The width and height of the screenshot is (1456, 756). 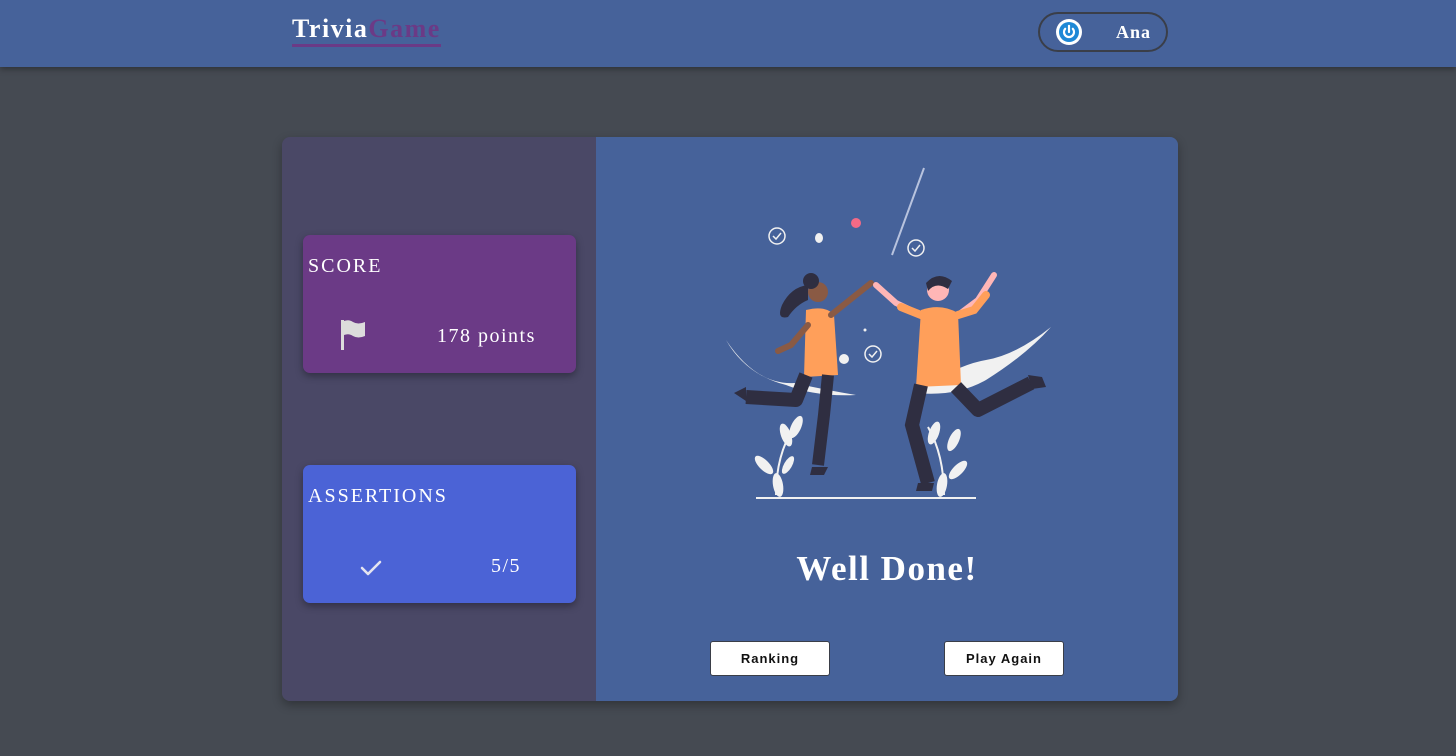 What do you see at coordinates (330, 28) in the screenshot?
I see `logo-trivia-text: Trivia` at bounding box center [330, 28].